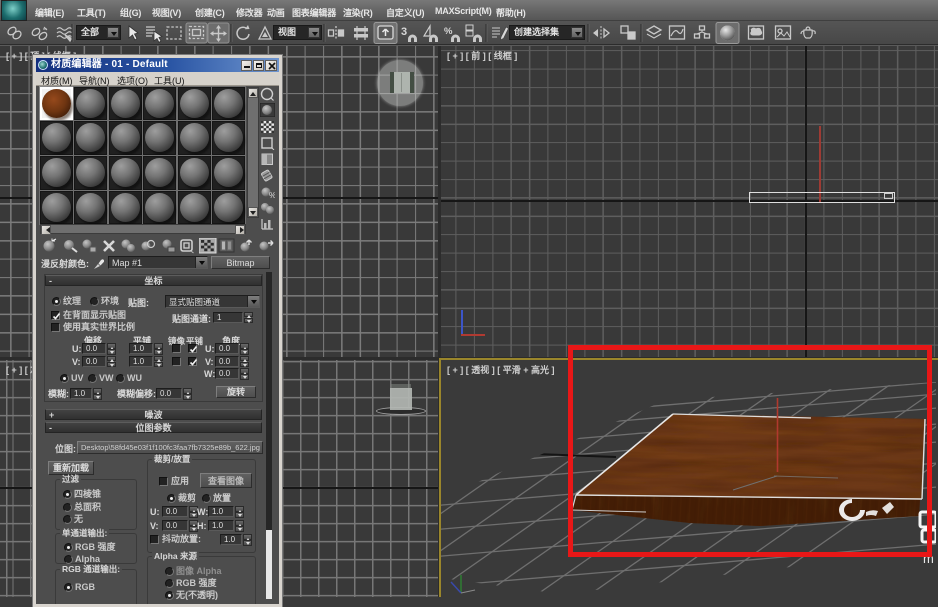 The width and height of the screenshot is (938, 607). Describe the element at coordinates (404, 32) in the screenshot. I see `svg-text: 3` at that location.